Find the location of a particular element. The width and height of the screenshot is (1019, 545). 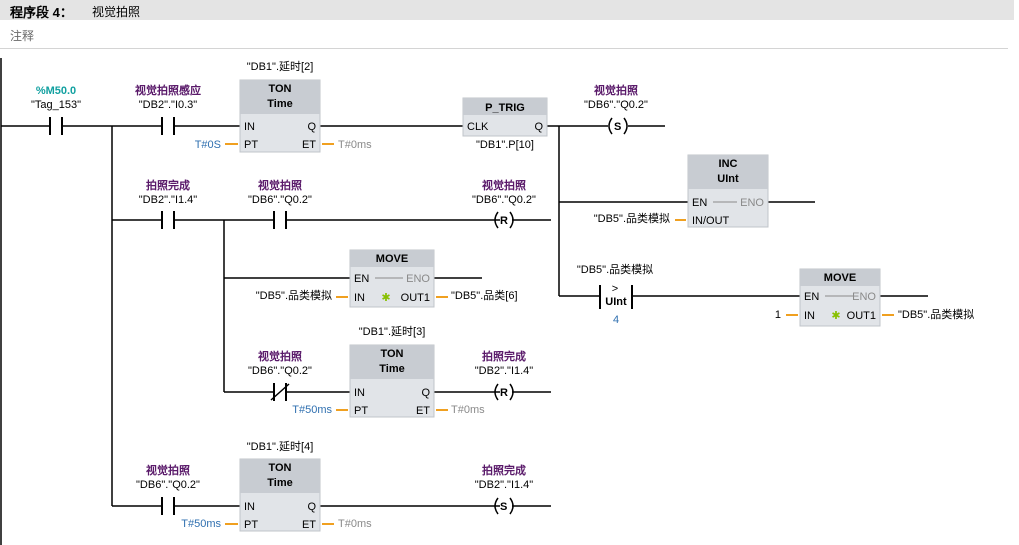

contact-photo-ton3-symbol: 视觉拍照 is located at coordinates (168, 470).